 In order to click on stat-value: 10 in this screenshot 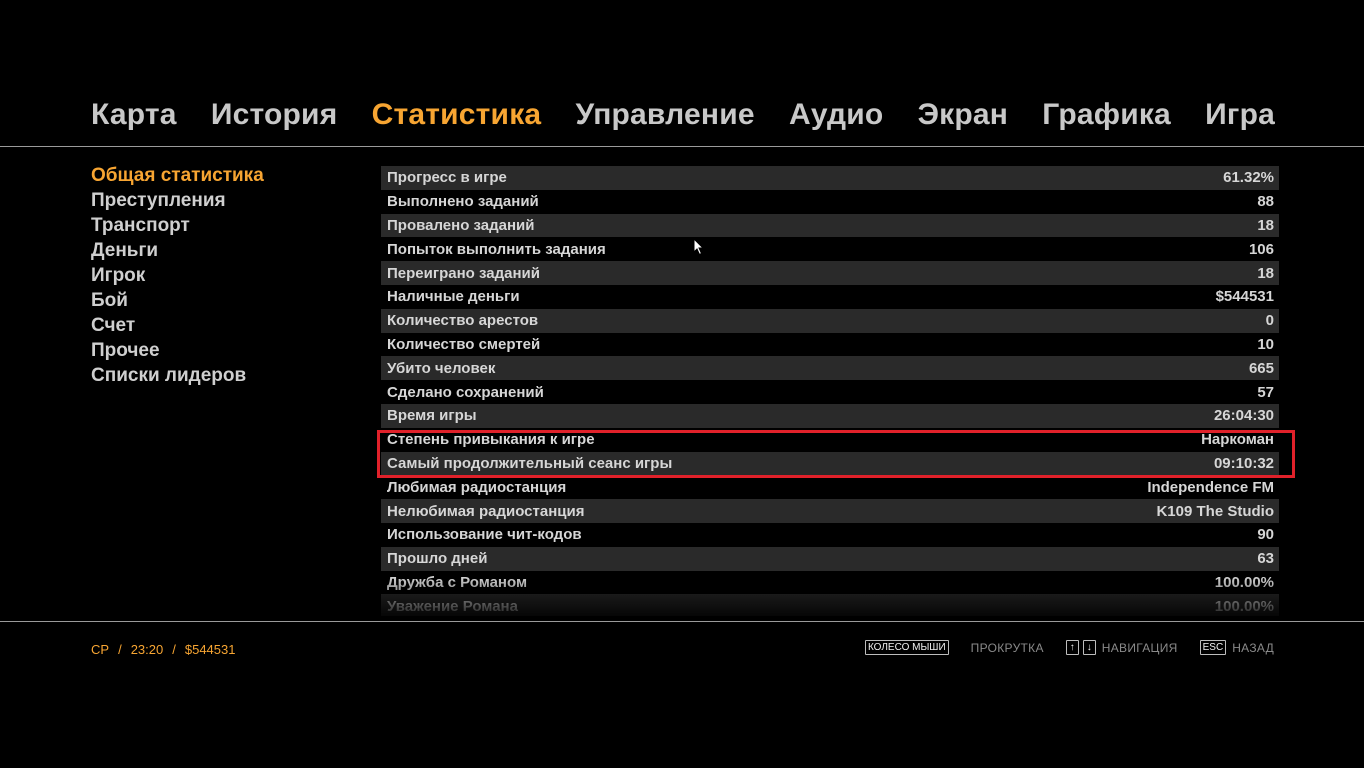, I will do `click(1265, 344)`.